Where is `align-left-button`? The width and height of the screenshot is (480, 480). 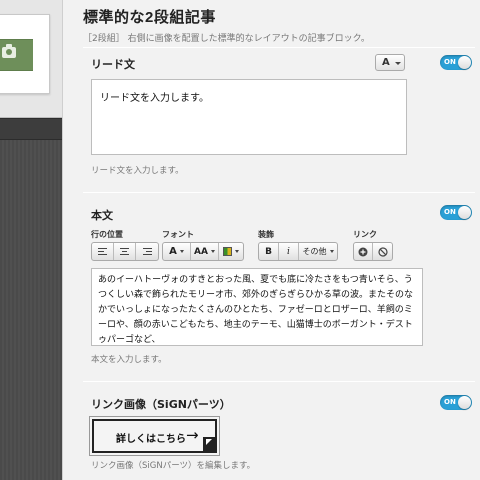
align-left-button is located at coordinates (103, 251).